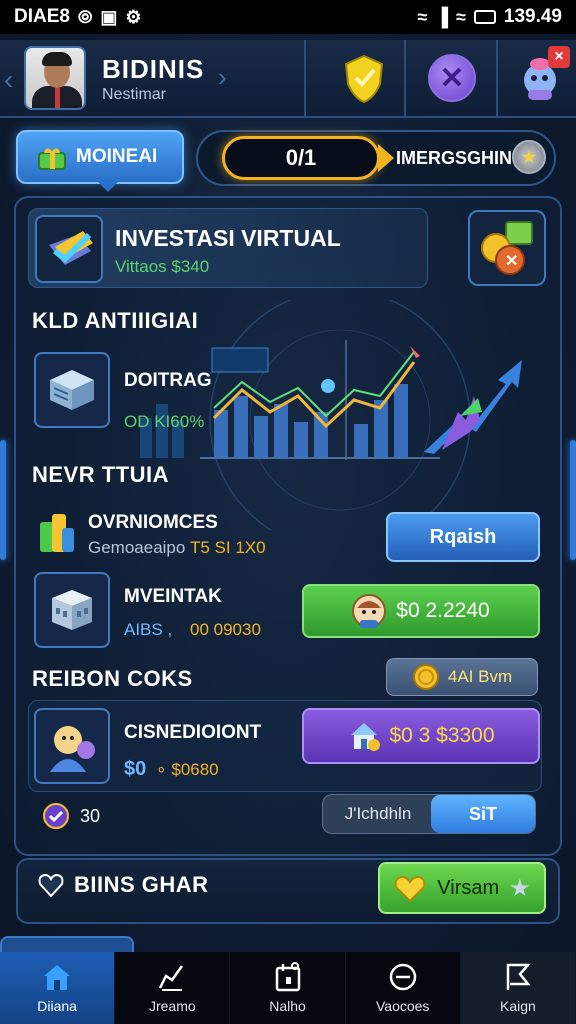 This screenshot has width=576, height=1024. I want to click on app-icon: ▣, so click(109, 16).